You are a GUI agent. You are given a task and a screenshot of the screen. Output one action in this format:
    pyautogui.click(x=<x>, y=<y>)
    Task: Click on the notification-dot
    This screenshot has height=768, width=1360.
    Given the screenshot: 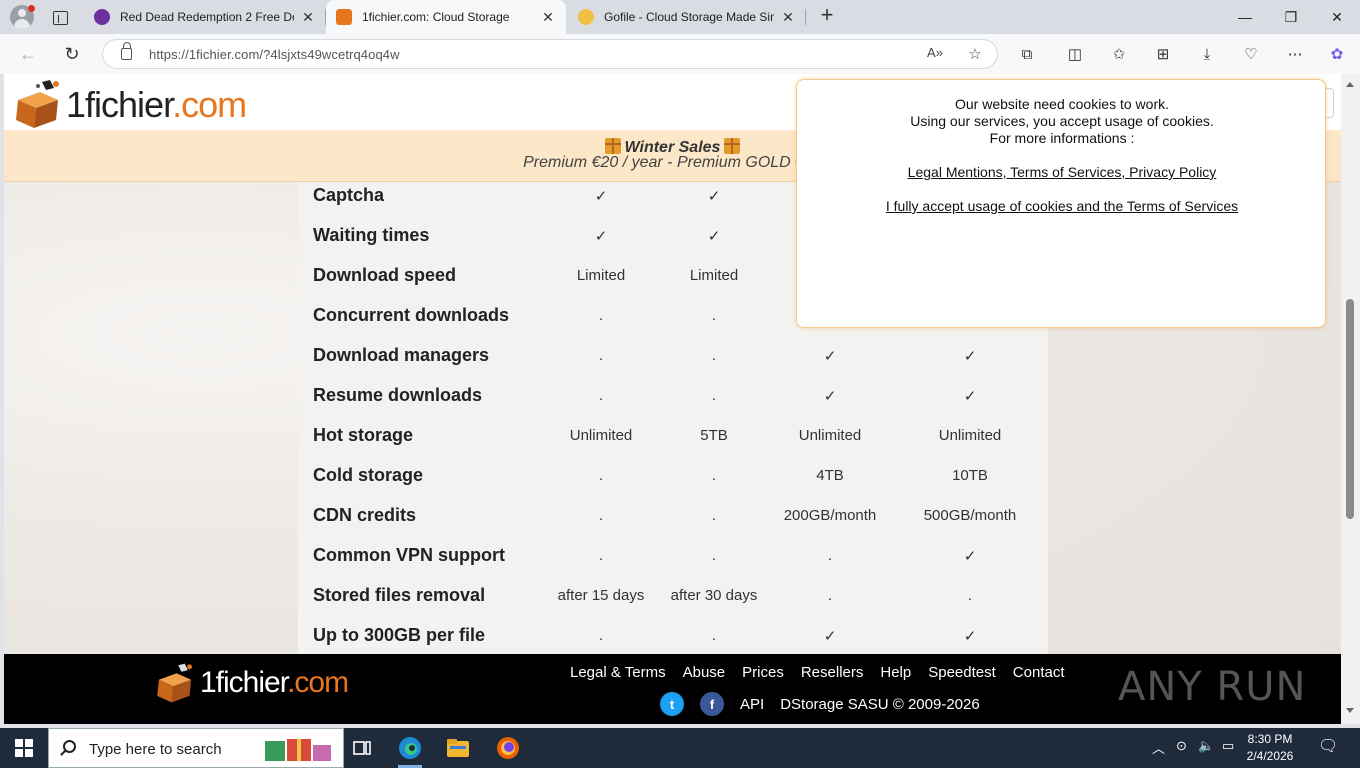 What is the action you would take?
    pyautogui.click(x=31, y=8)
    